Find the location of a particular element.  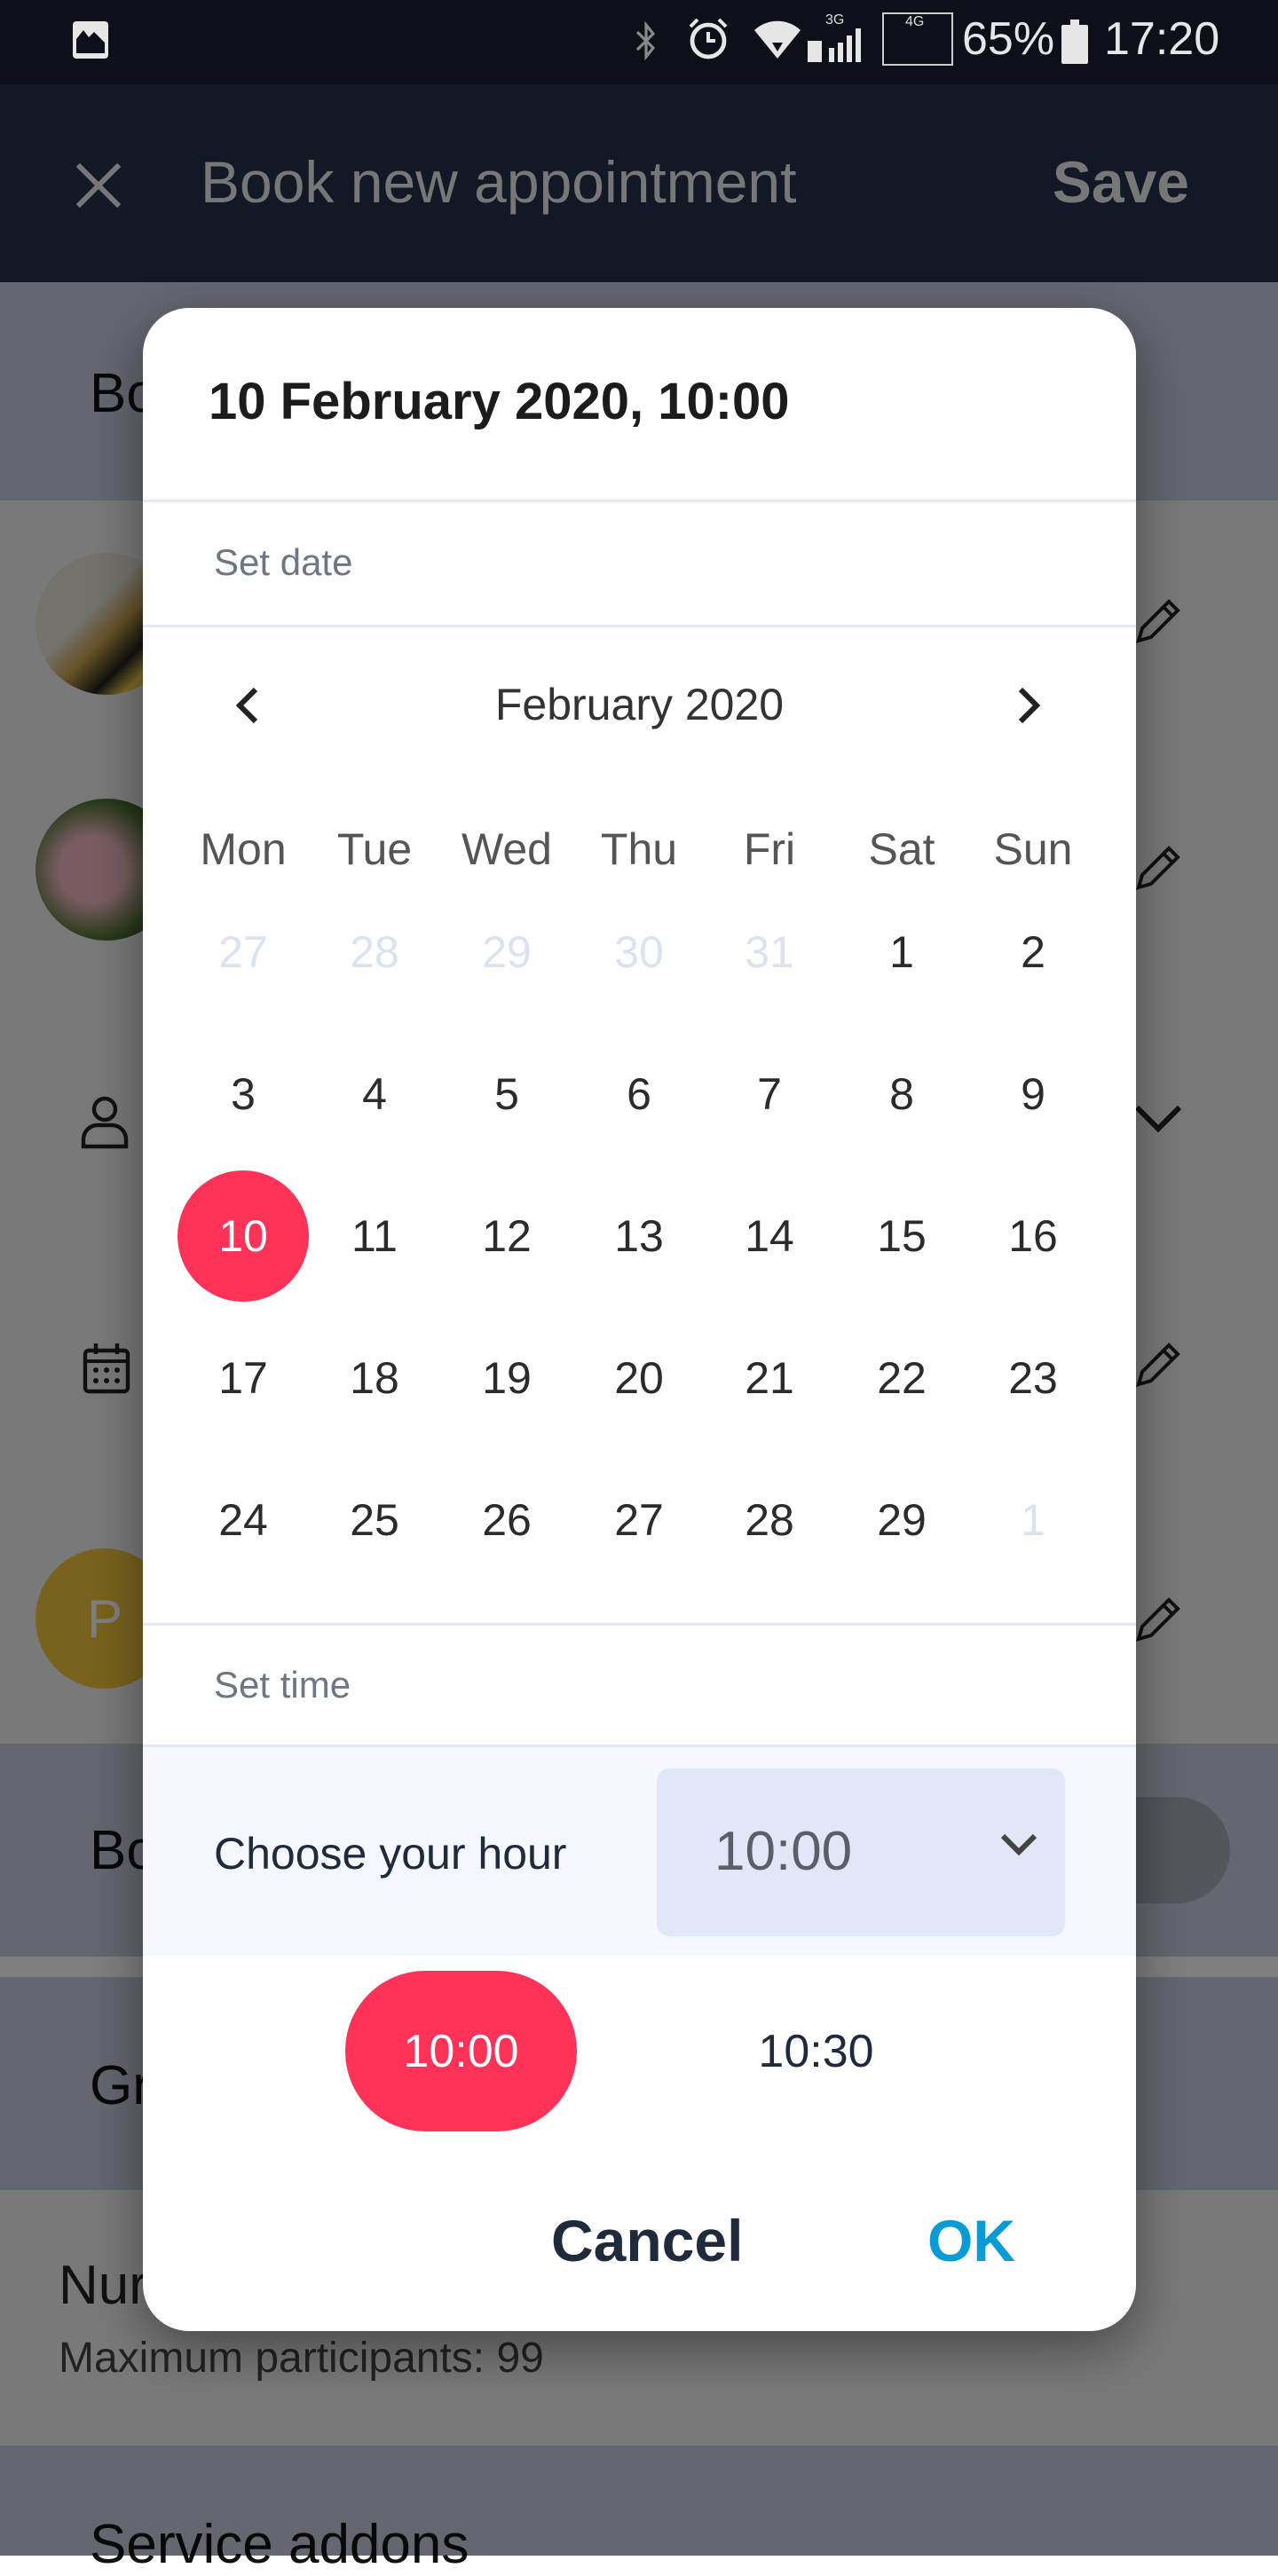

hour-select-value: 10:00 is located at coordinates (783, 1851).